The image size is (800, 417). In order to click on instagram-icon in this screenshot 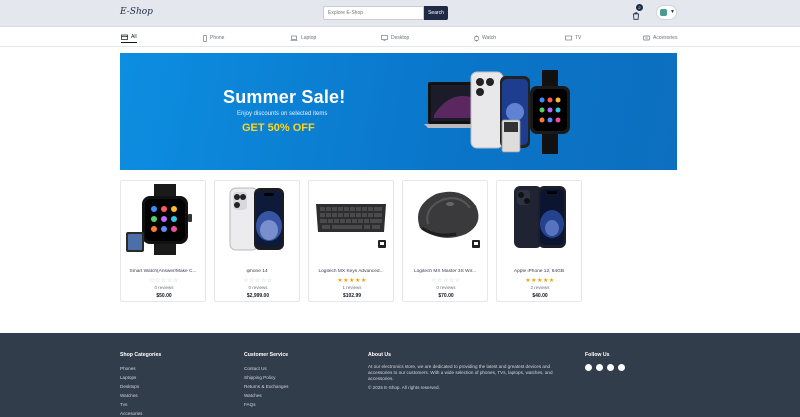, I will do `click(610, 367)`.